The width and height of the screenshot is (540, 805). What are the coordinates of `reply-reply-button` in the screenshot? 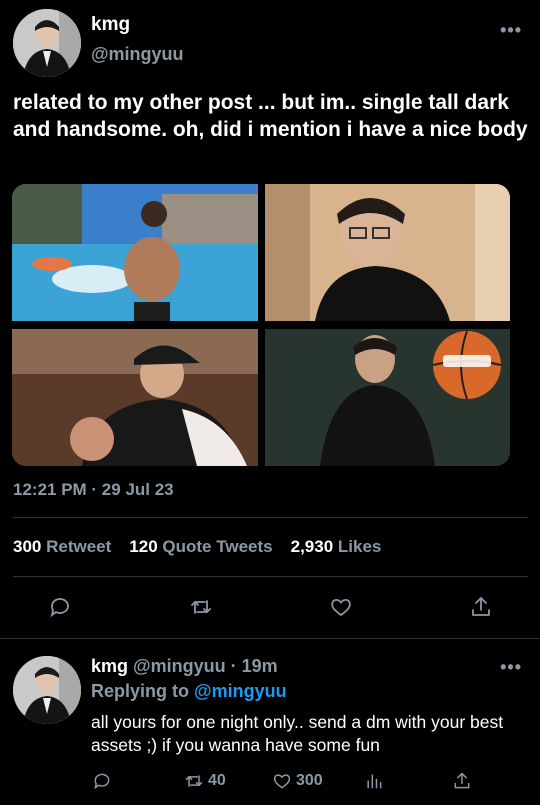 It's located at (102, 781).